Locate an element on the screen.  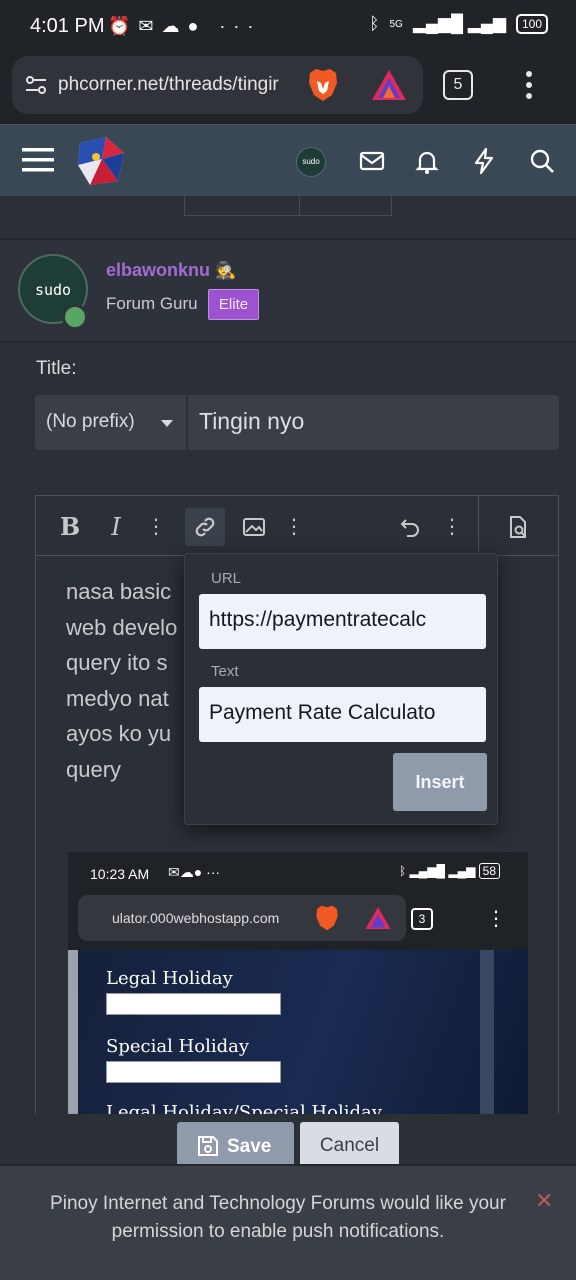
undo-icon is located at coordinates (410, 527).